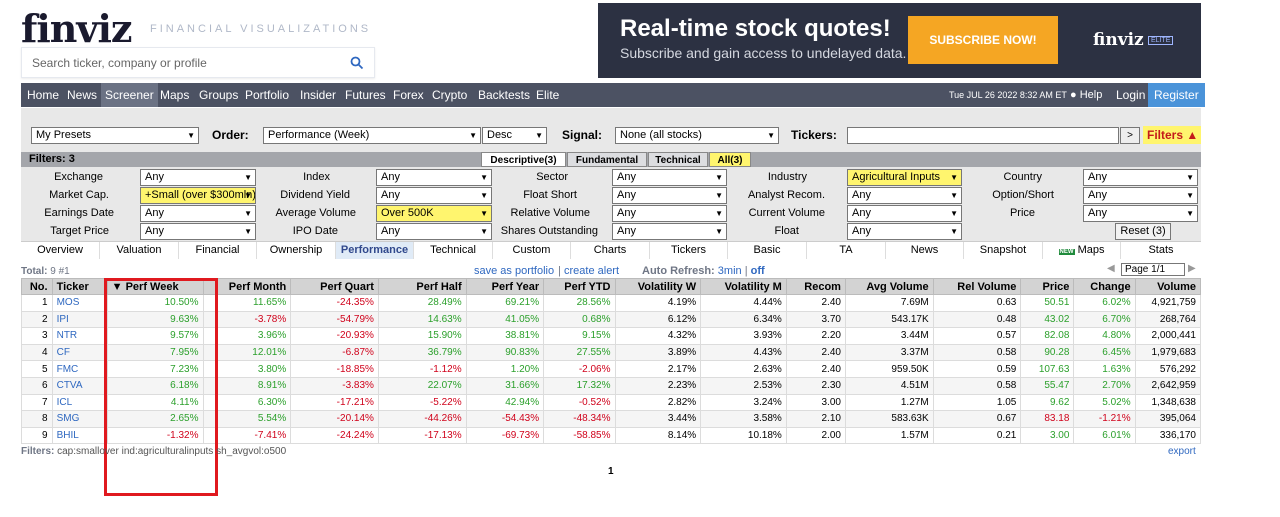 The height and width of the screenshot is (517, 1280). What do you see at coordinates (505, 286) in the screenshot?
I see `column-header: Perf Year` at bounding box center [505, 286].